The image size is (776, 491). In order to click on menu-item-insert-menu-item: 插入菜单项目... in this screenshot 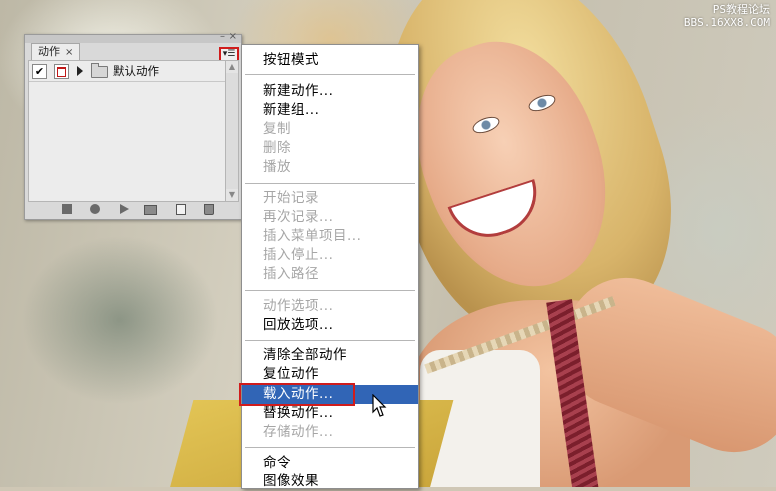, I will do `click(330, 236)`.